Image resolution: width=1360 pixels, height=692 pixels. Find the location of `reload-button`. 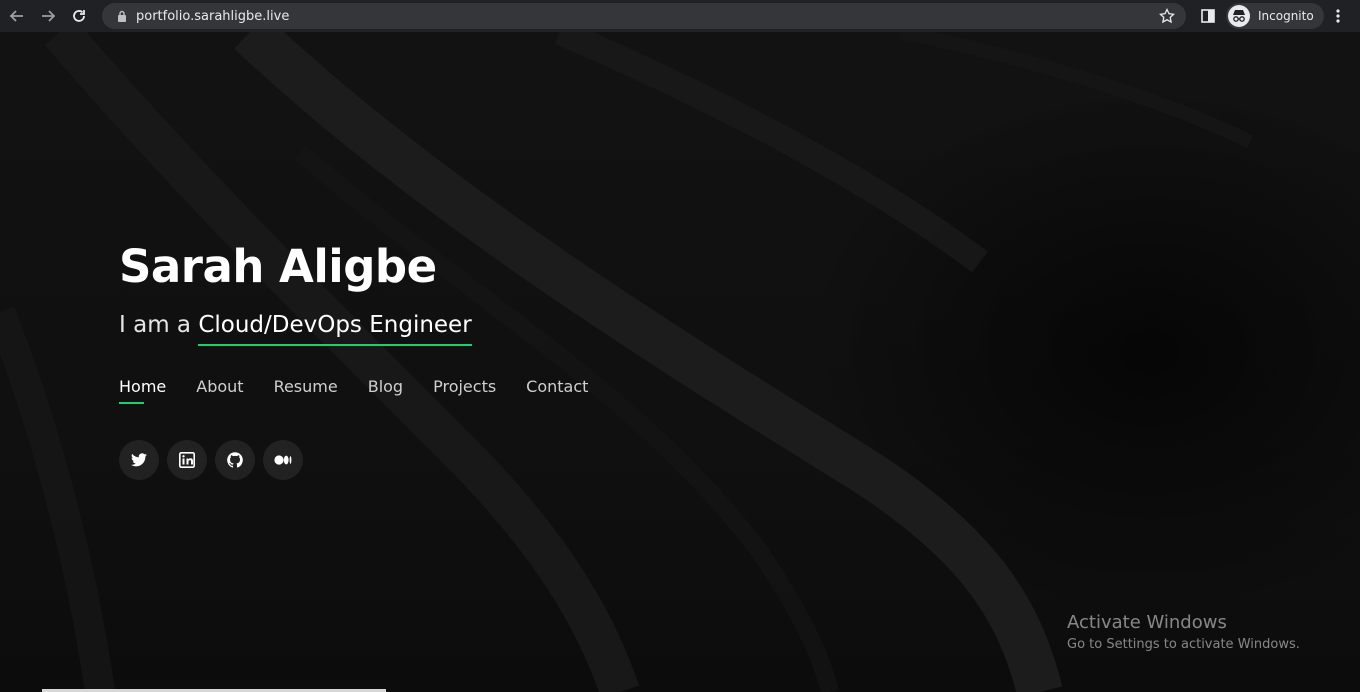

reload-button is located at coordinates (79, 16).